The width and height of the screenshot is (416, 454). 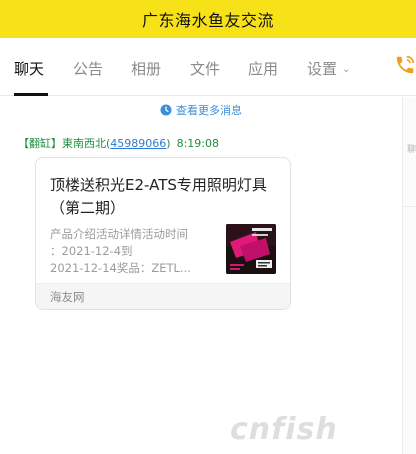 I want to click on tab-settings-label: 设置, so click(x=322, y=69).